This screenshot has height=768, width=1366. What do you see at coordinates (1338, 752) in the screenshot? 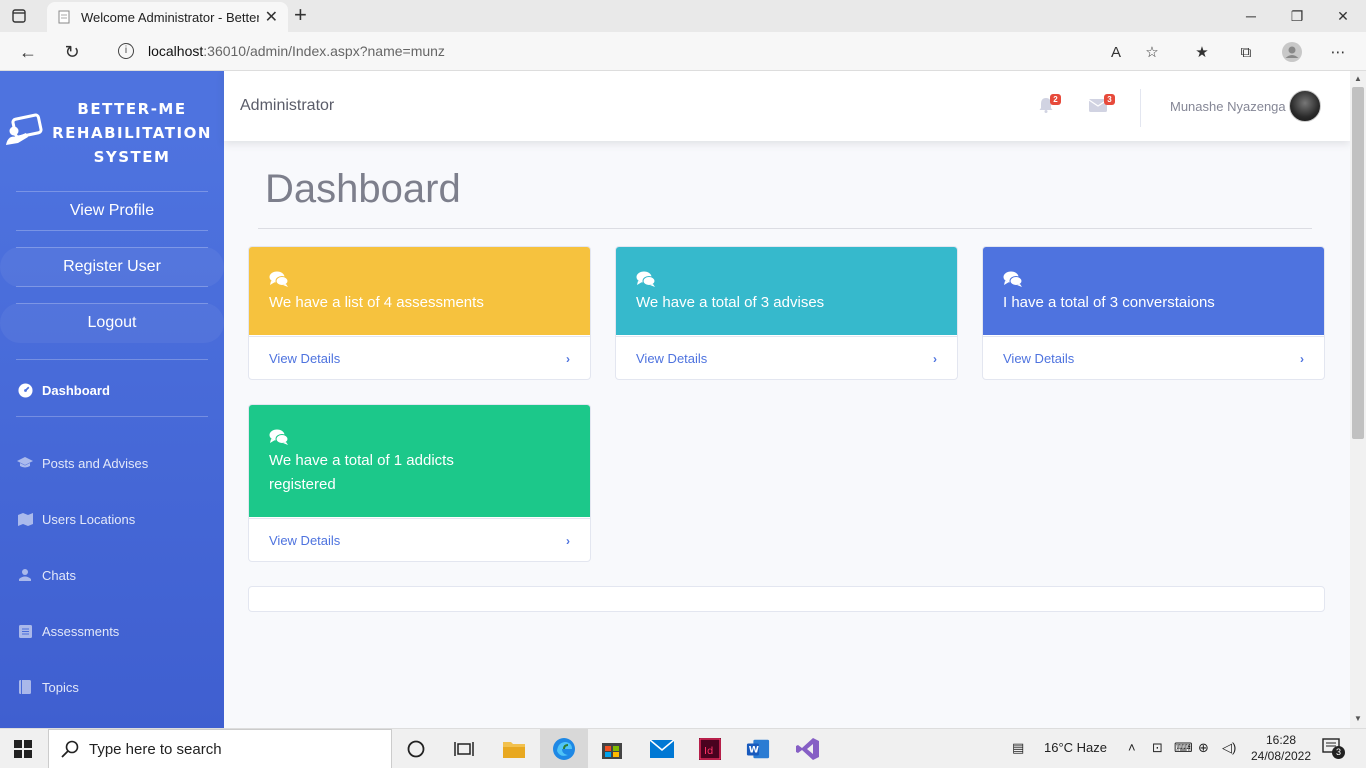
I see `notification-count-badge: 3` at bounding box center [1338, 752].